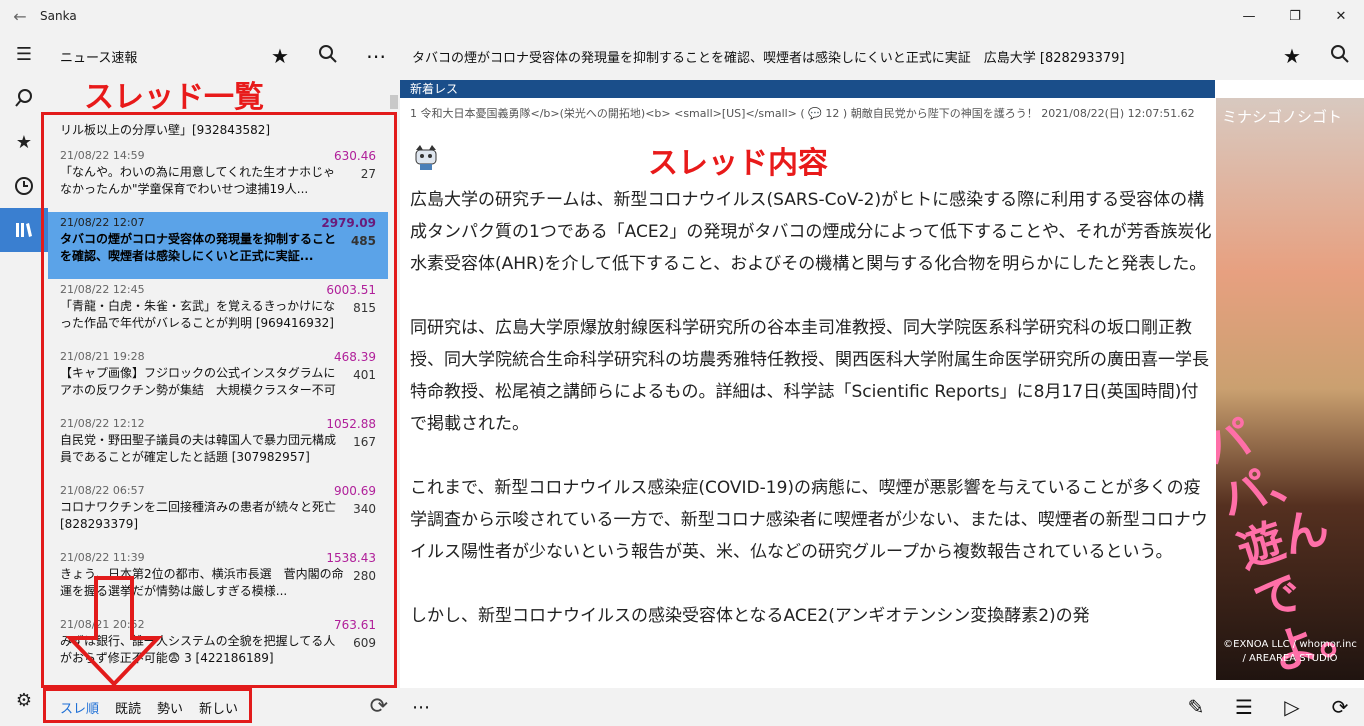 This screenshot has height=726, width=1364. I want to click on window-controls: — ❐ ✕, so click(1295, 16).